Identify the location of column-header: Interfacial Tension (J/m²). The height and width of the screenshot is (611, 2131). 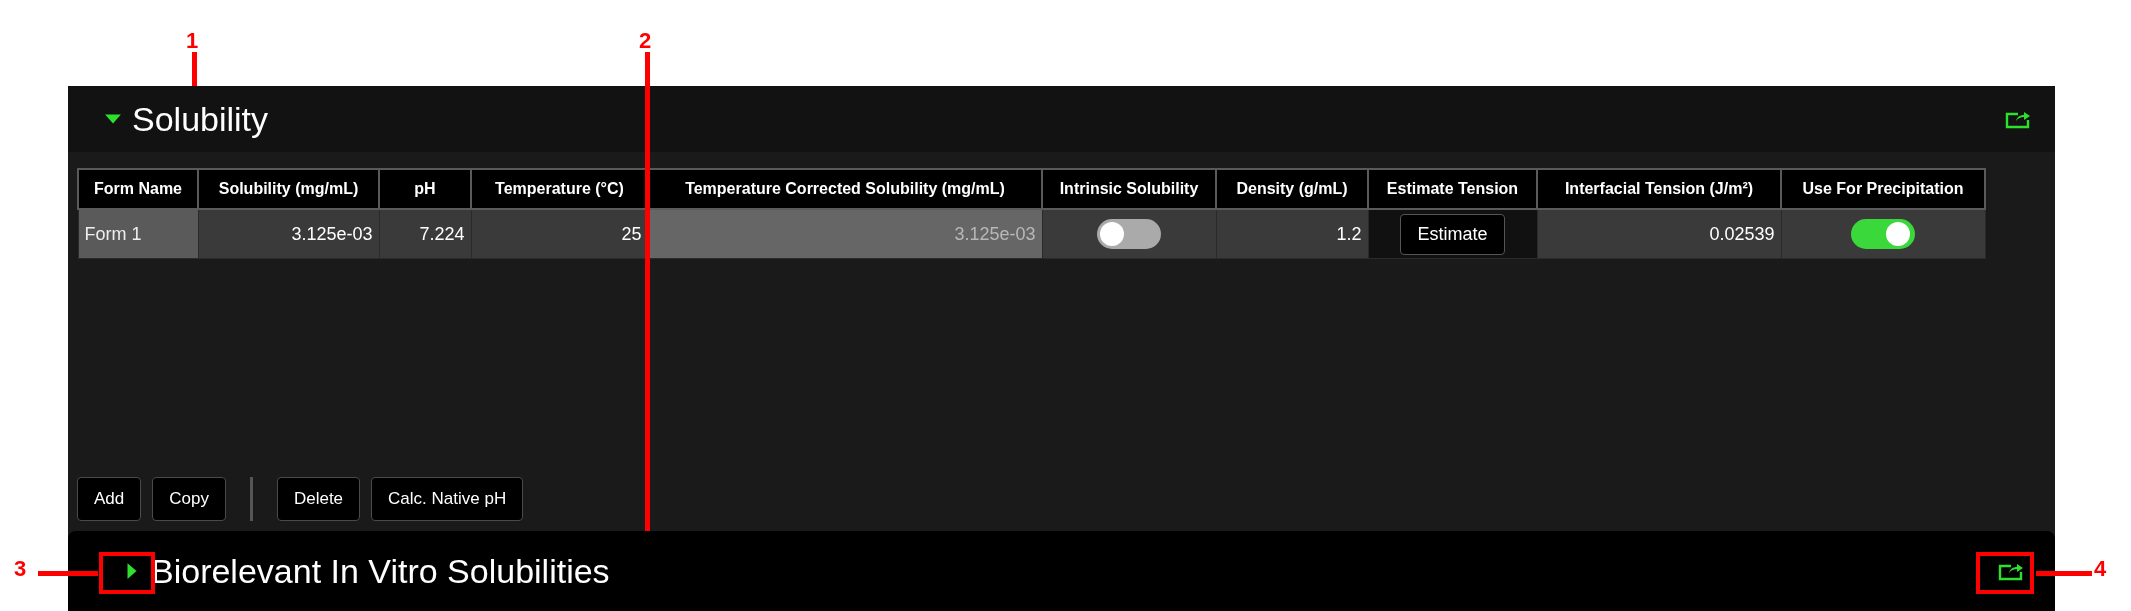
(1659, 189).